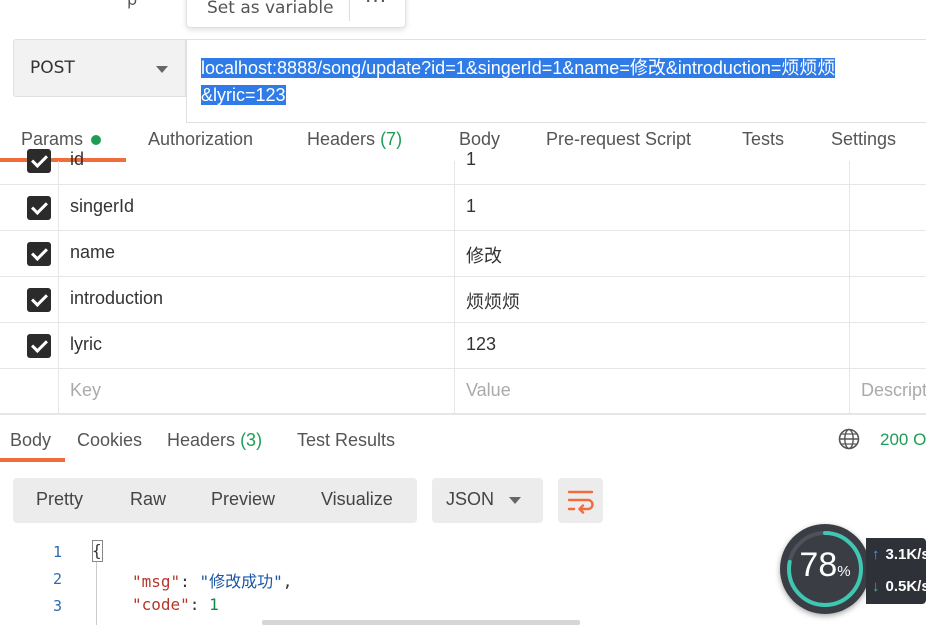 The height and width of the screenshot is (625, 926). I want to click on param-key: singerId, so click(102, 206).